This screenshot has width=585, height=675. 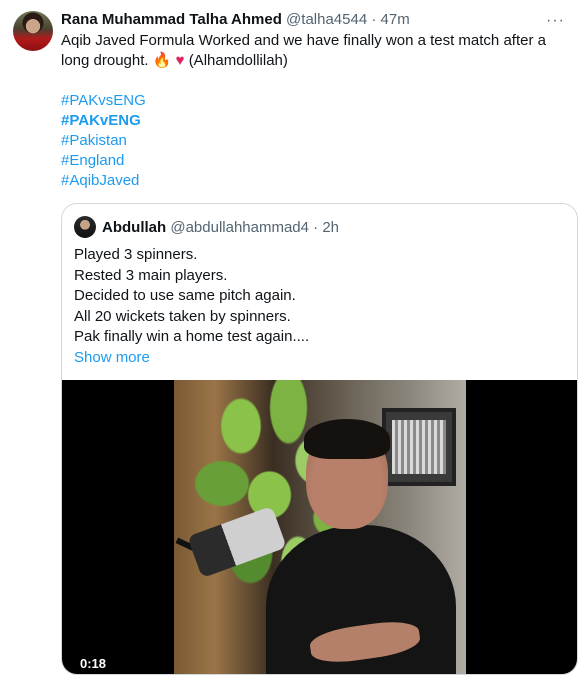 What do you see at coordinates (136, 254) in the screenshot?
I see `quote-text-line: Played 3 spinners.` at bounding box center [136, 254].